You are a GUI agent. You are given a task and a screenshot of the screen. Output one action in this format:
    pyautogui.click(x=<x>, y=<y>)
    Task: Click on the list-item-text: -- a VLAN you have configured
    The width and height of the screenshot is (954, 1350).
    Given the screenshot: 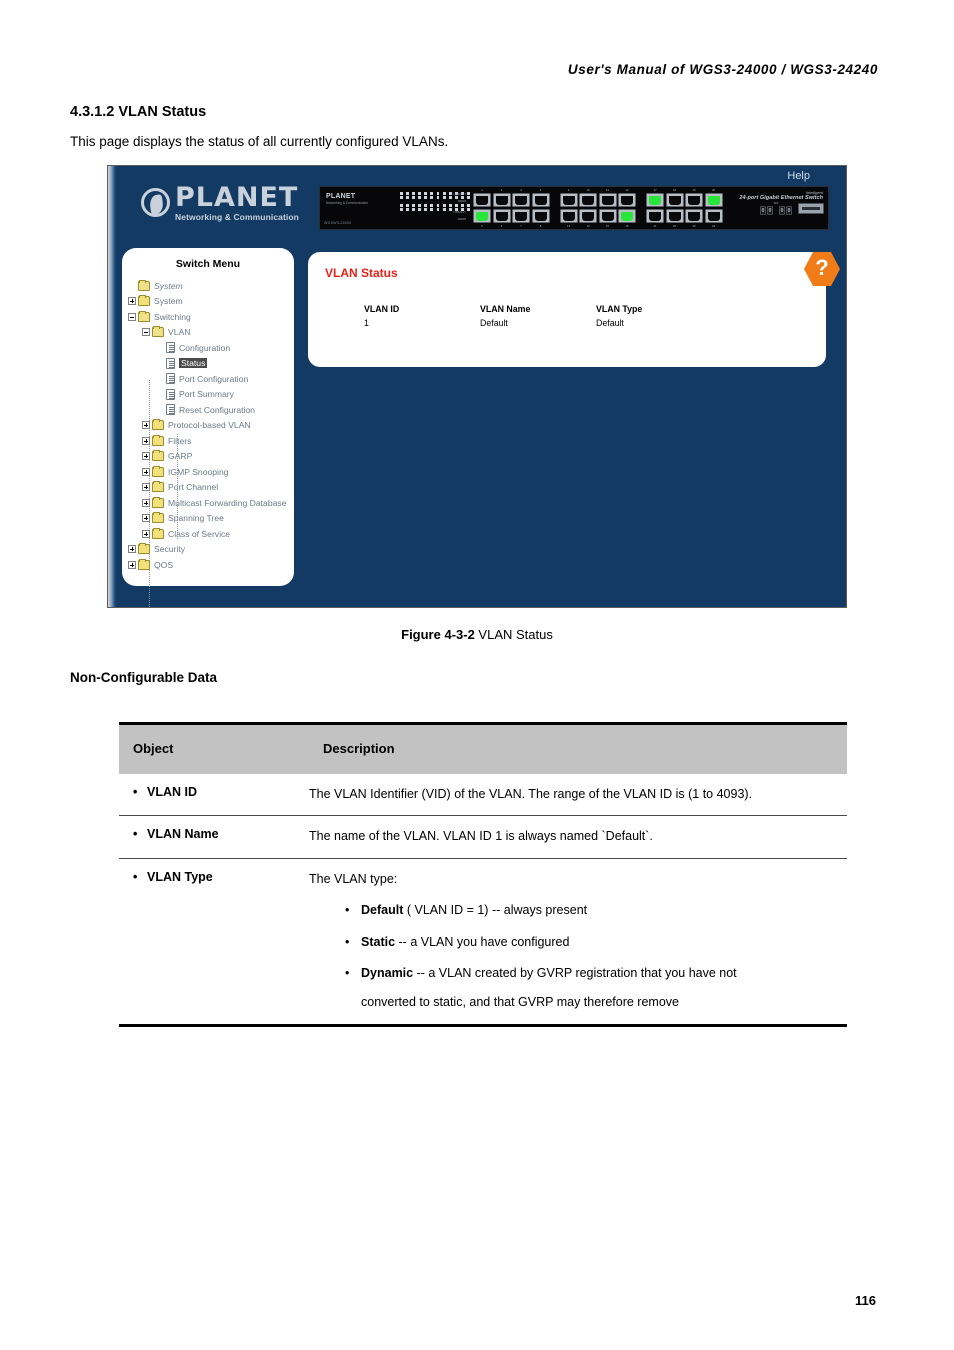 What is the action you would take?
    pyautogui.click(x=482, y=941)
    